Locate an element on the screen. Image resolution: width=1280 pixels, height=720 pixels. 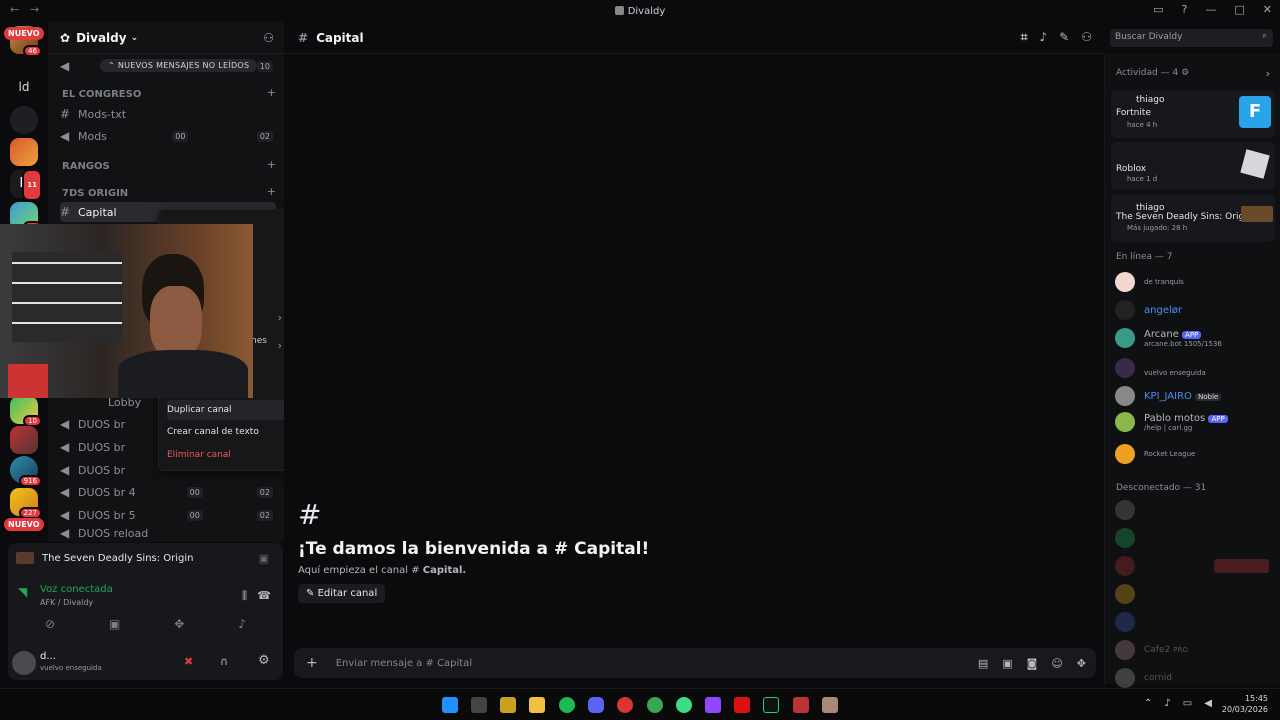
network-icon: ▭ is located at coordinates (1187, 703).